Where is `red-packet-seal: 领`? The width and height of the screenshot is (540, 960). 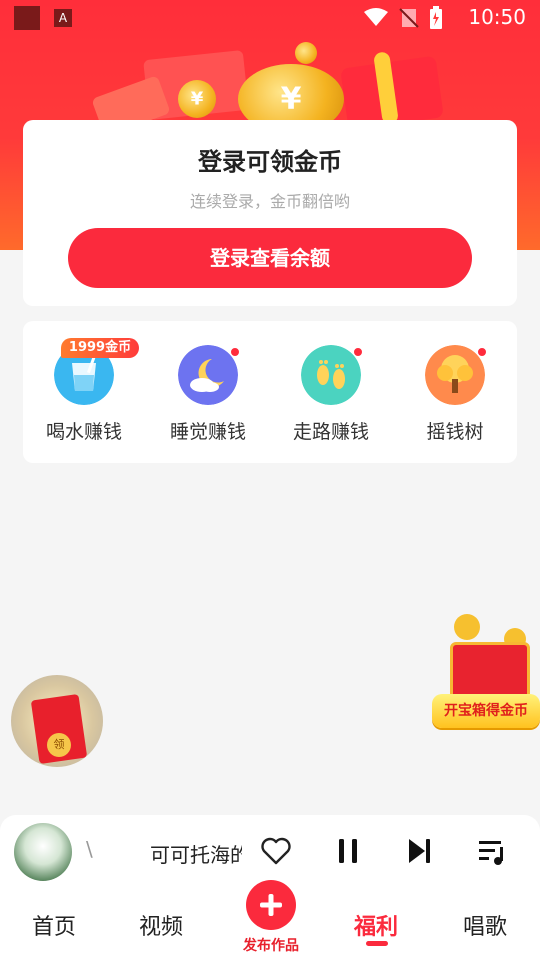 red-packet-seal: 领 is located at coordinates (59, 745).